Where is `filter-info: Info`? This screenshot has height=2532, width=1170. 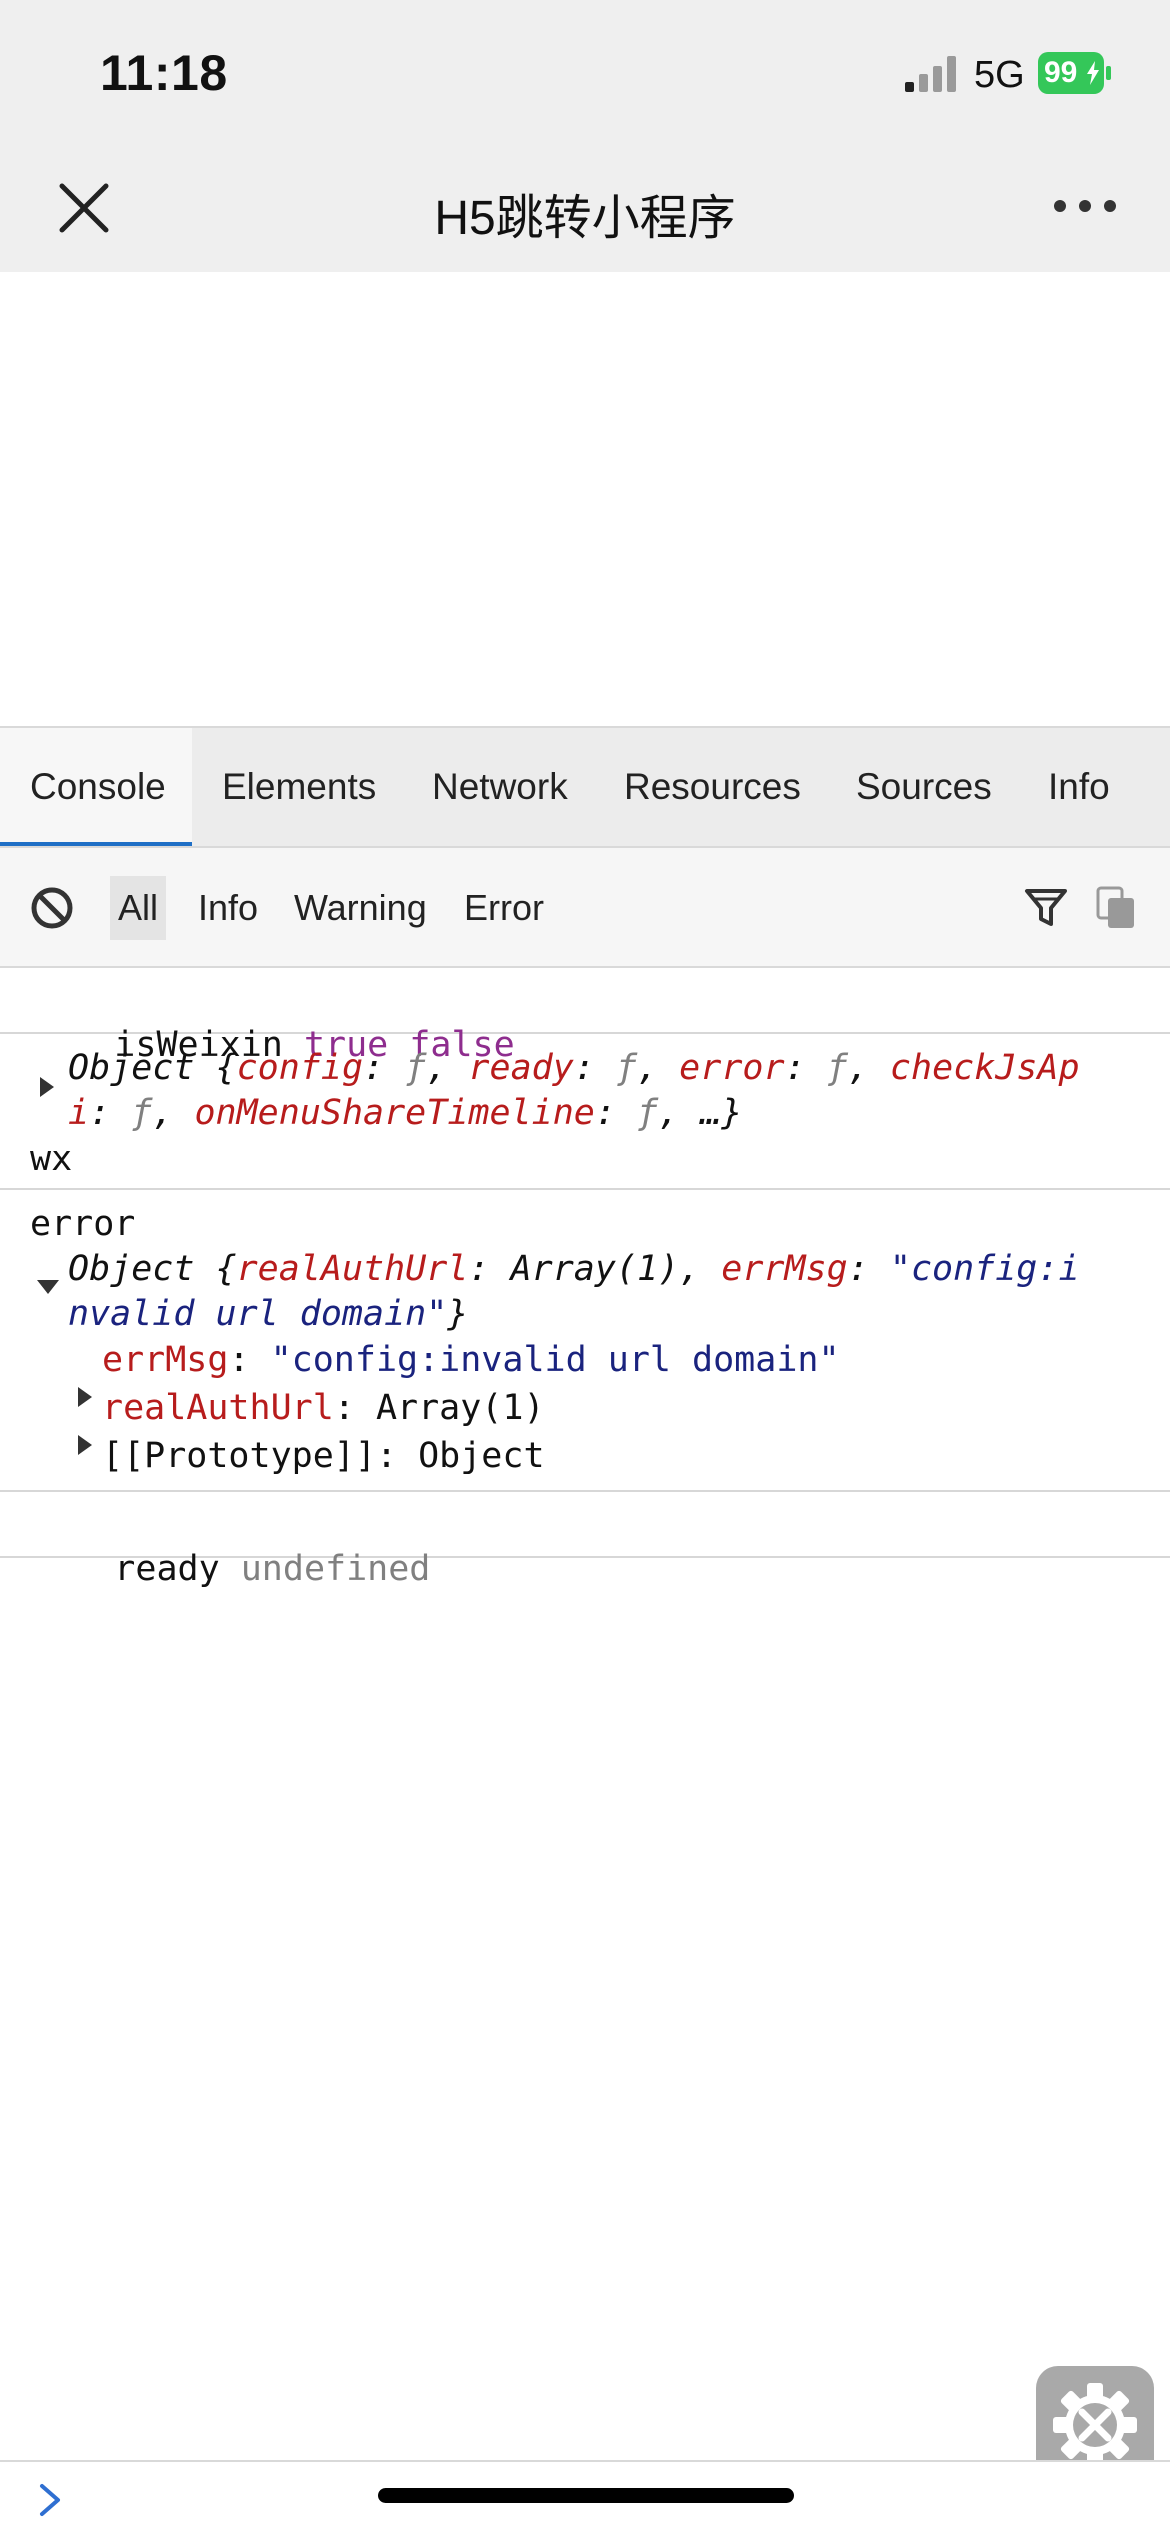 filter-info: Info is located at coordinates (228, 908).